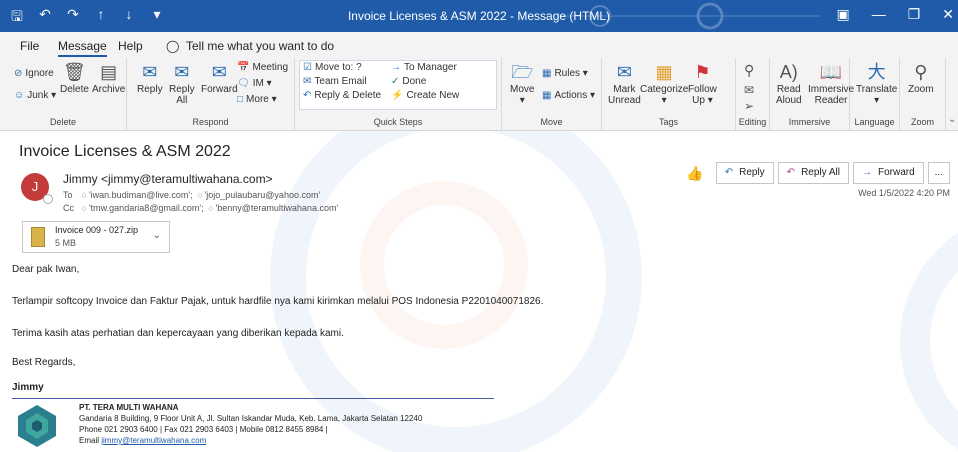 The height and width of the screenshot is (452, 958). Describe the element at coordinates (173, 46) in the screenshot. I see `lightbulb-icon: ◯` at that location.